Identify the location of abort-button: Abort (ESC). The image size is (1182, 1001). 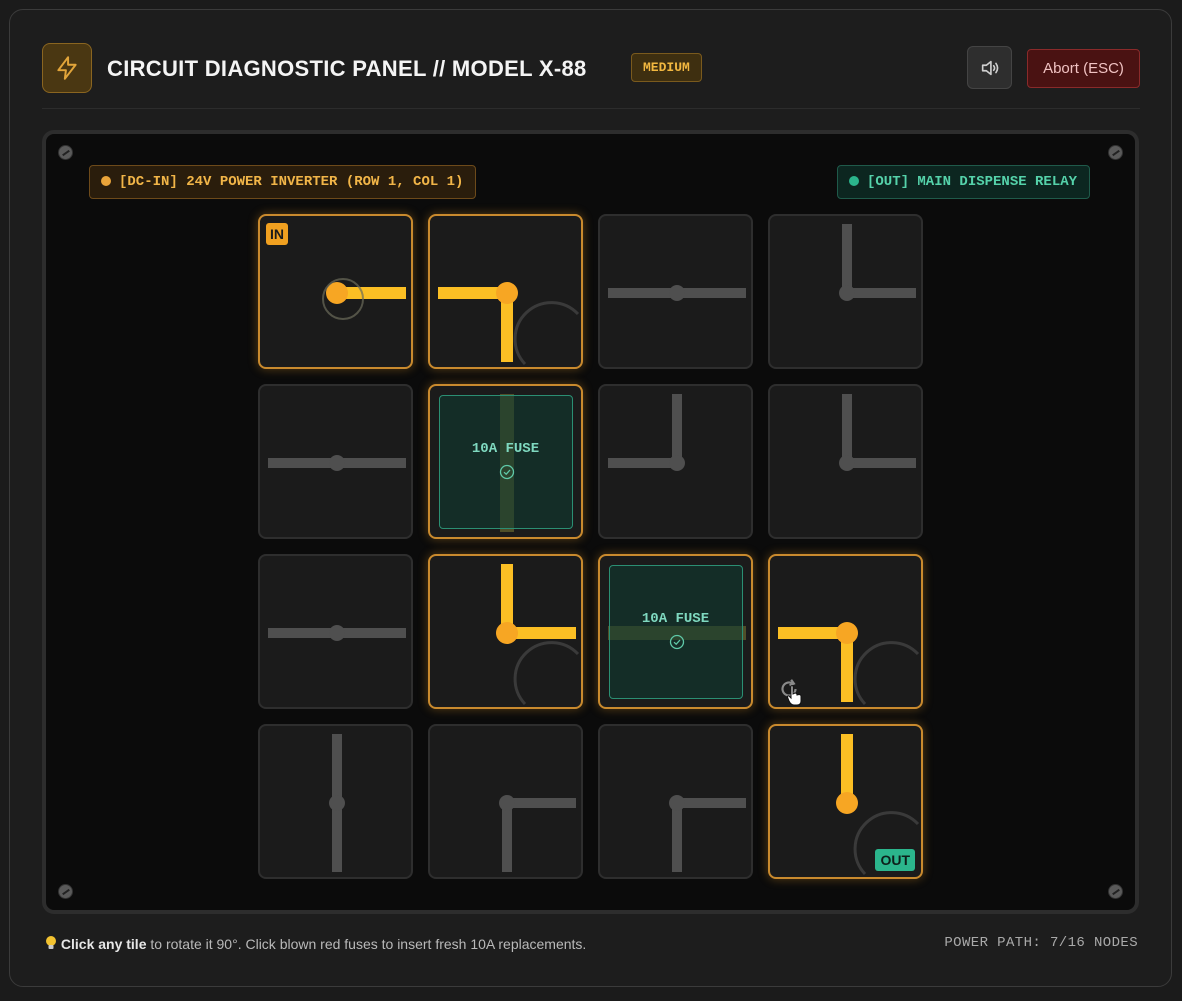
(1083, 68).